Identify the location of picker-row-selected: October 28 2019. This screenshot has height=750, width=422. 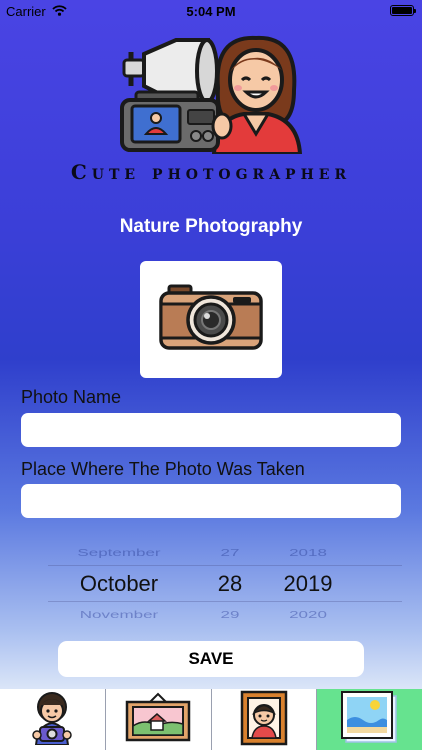
(211, 584).